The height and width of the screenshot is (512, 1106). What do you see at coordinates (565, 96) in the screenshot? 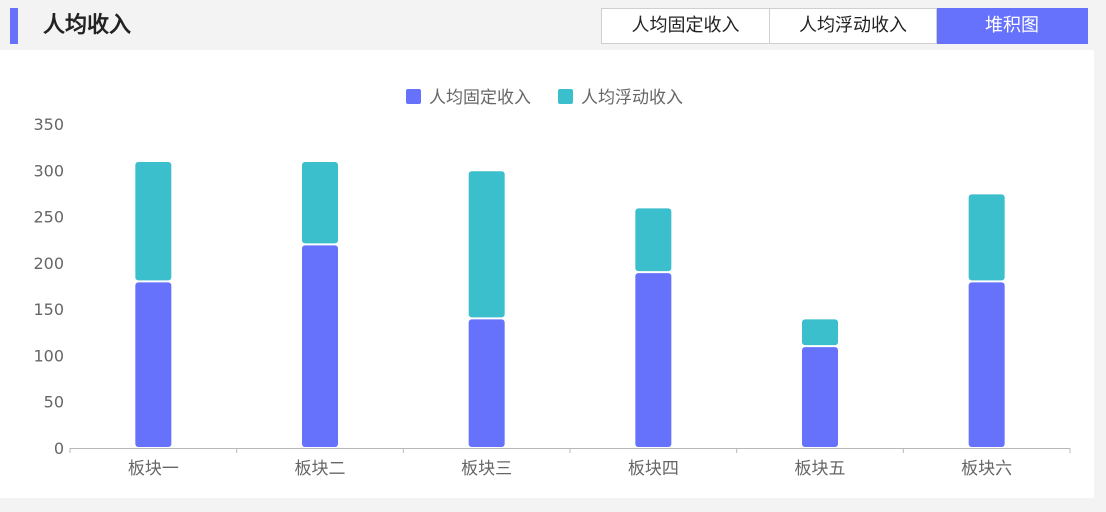
I see `legend-swatch-floating` at bounding box center [565, 96].